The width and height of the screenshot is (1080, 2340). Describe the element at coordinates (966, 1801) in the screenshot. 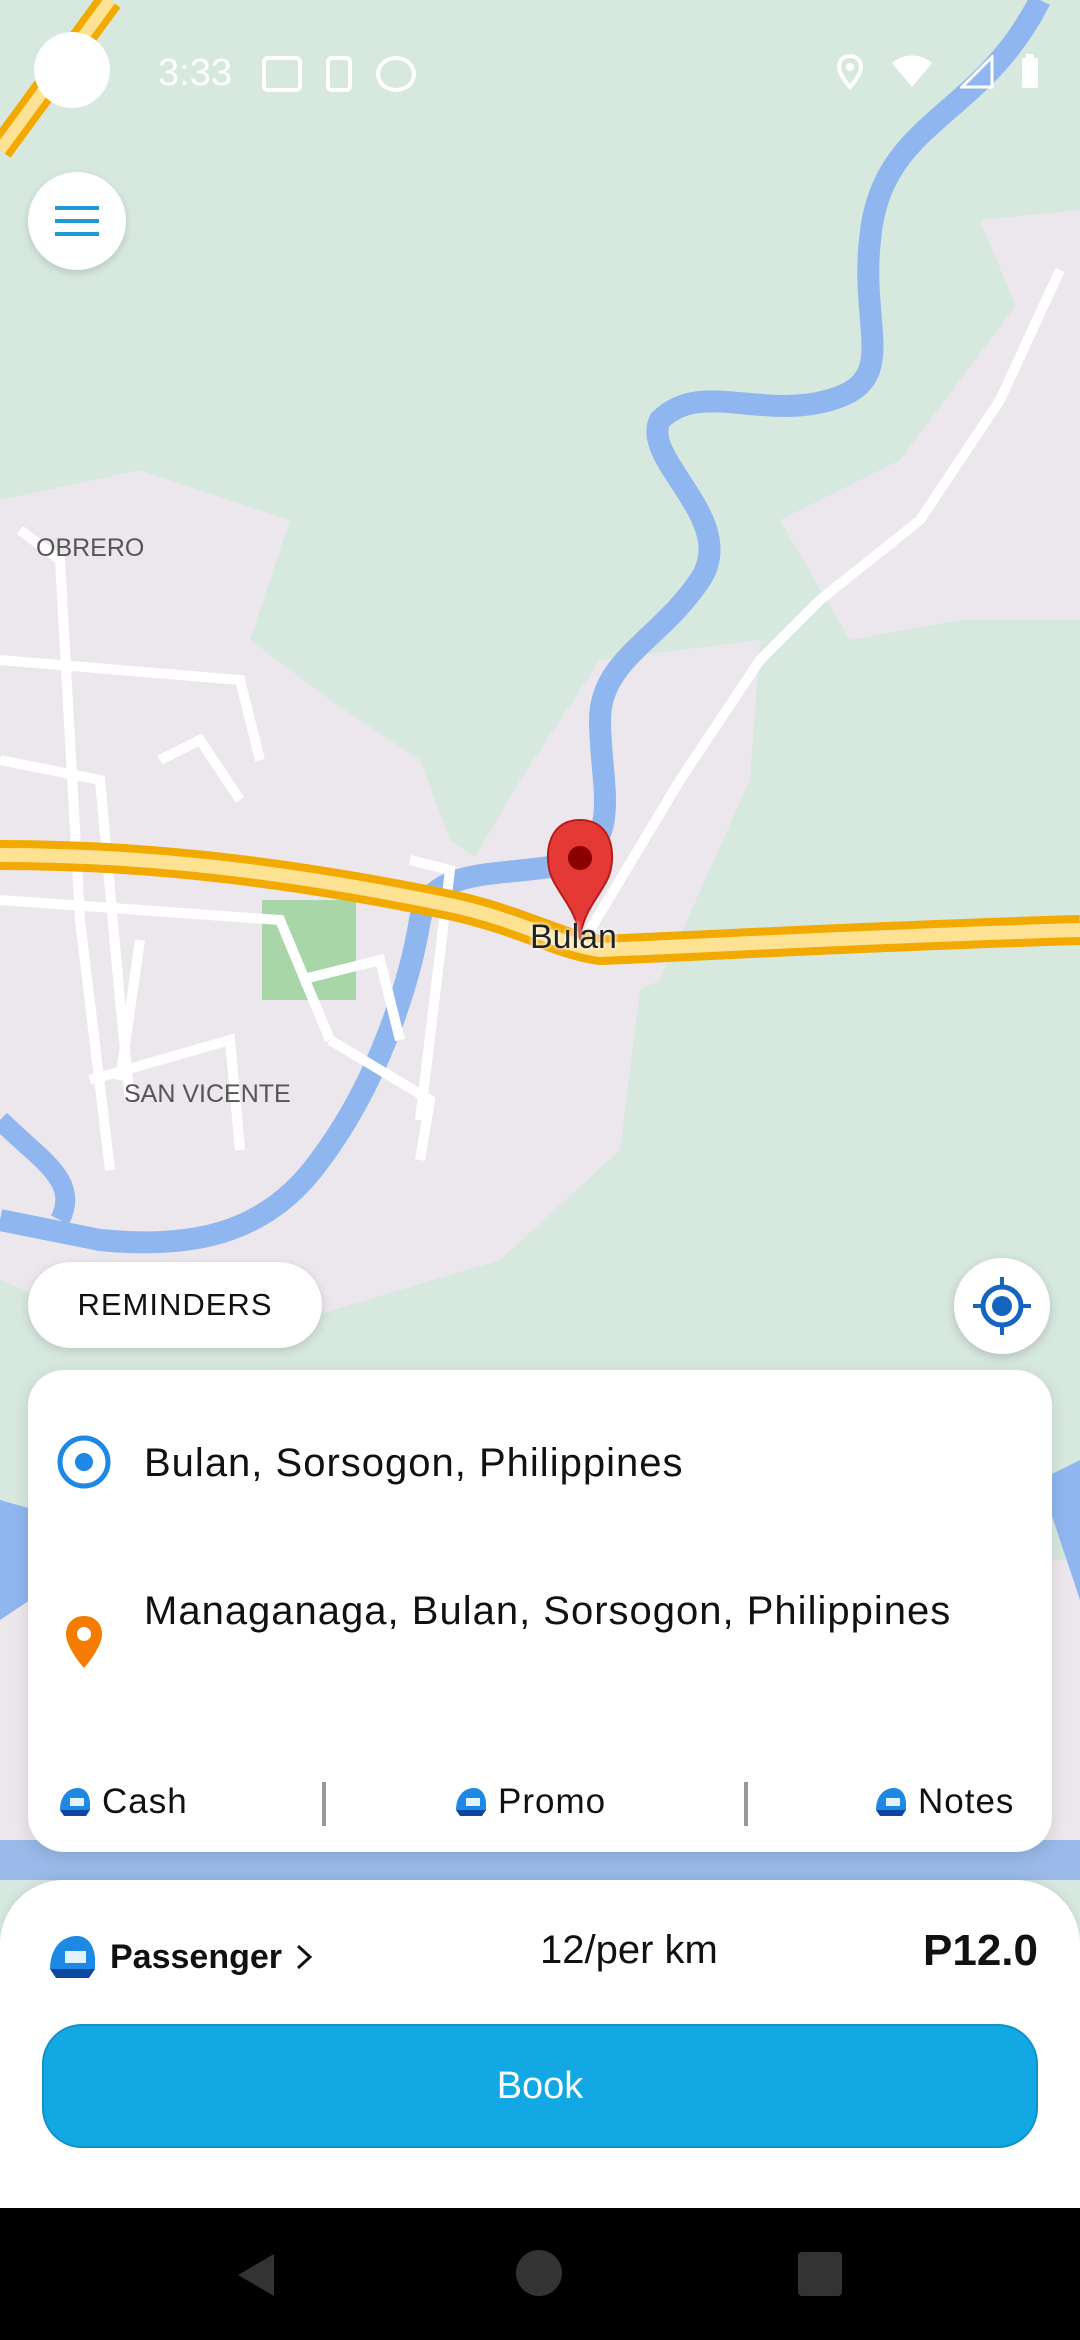

I see `notes-label: Notes` at that location.